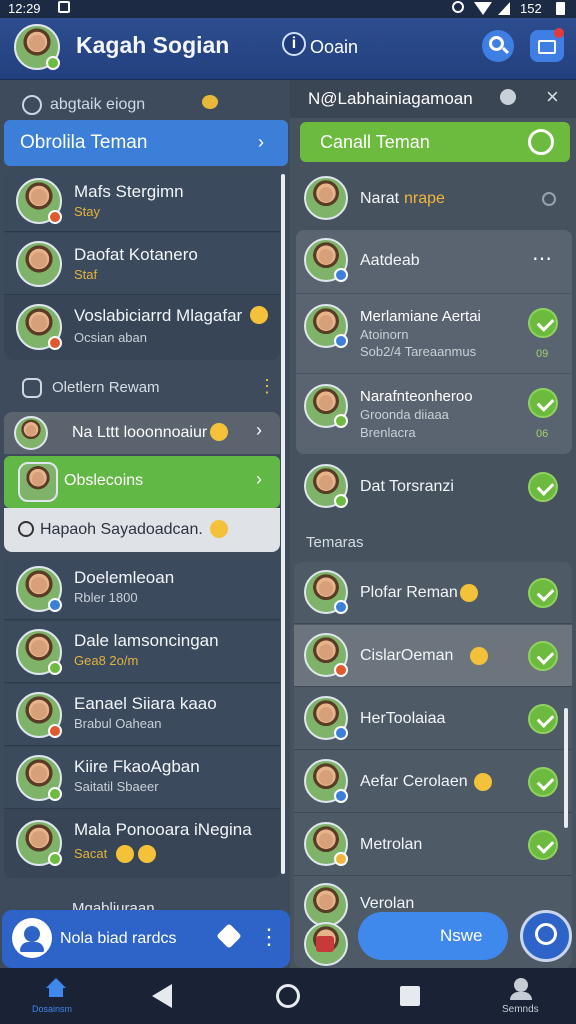  I want to click on profile-avatar, so click(37, 47).